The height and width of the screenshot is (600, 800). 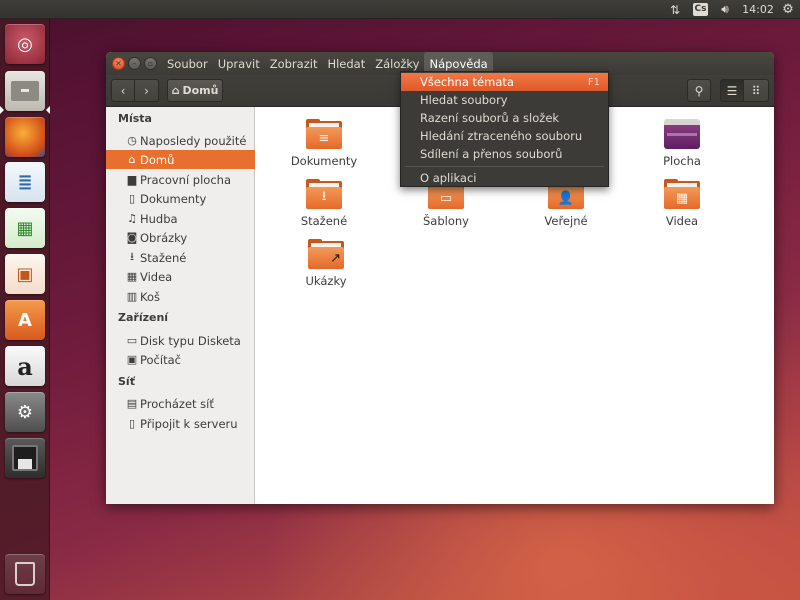 I want to click on clock-icon: ◷, so click(x=132, y=140).